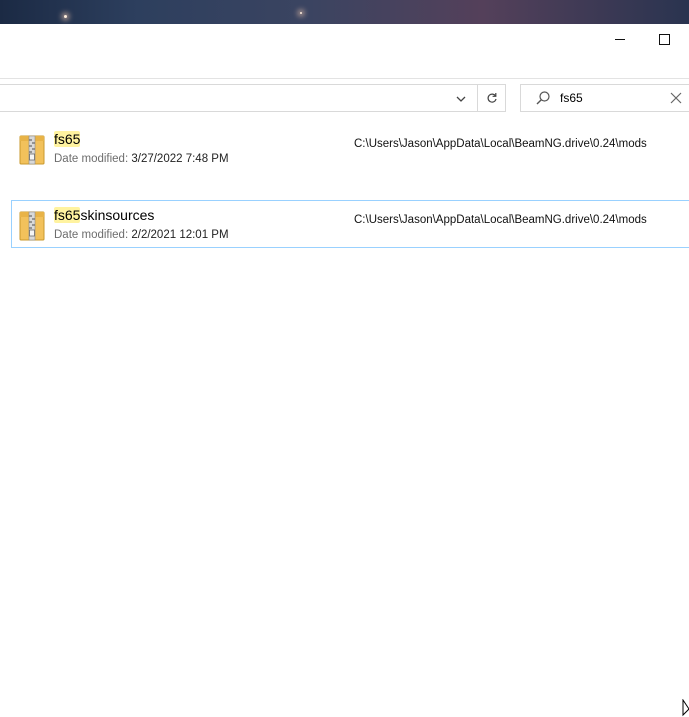 The width and height of the screenshot is (689, 717). I want to click on maximize-icon, so click(664, 39).